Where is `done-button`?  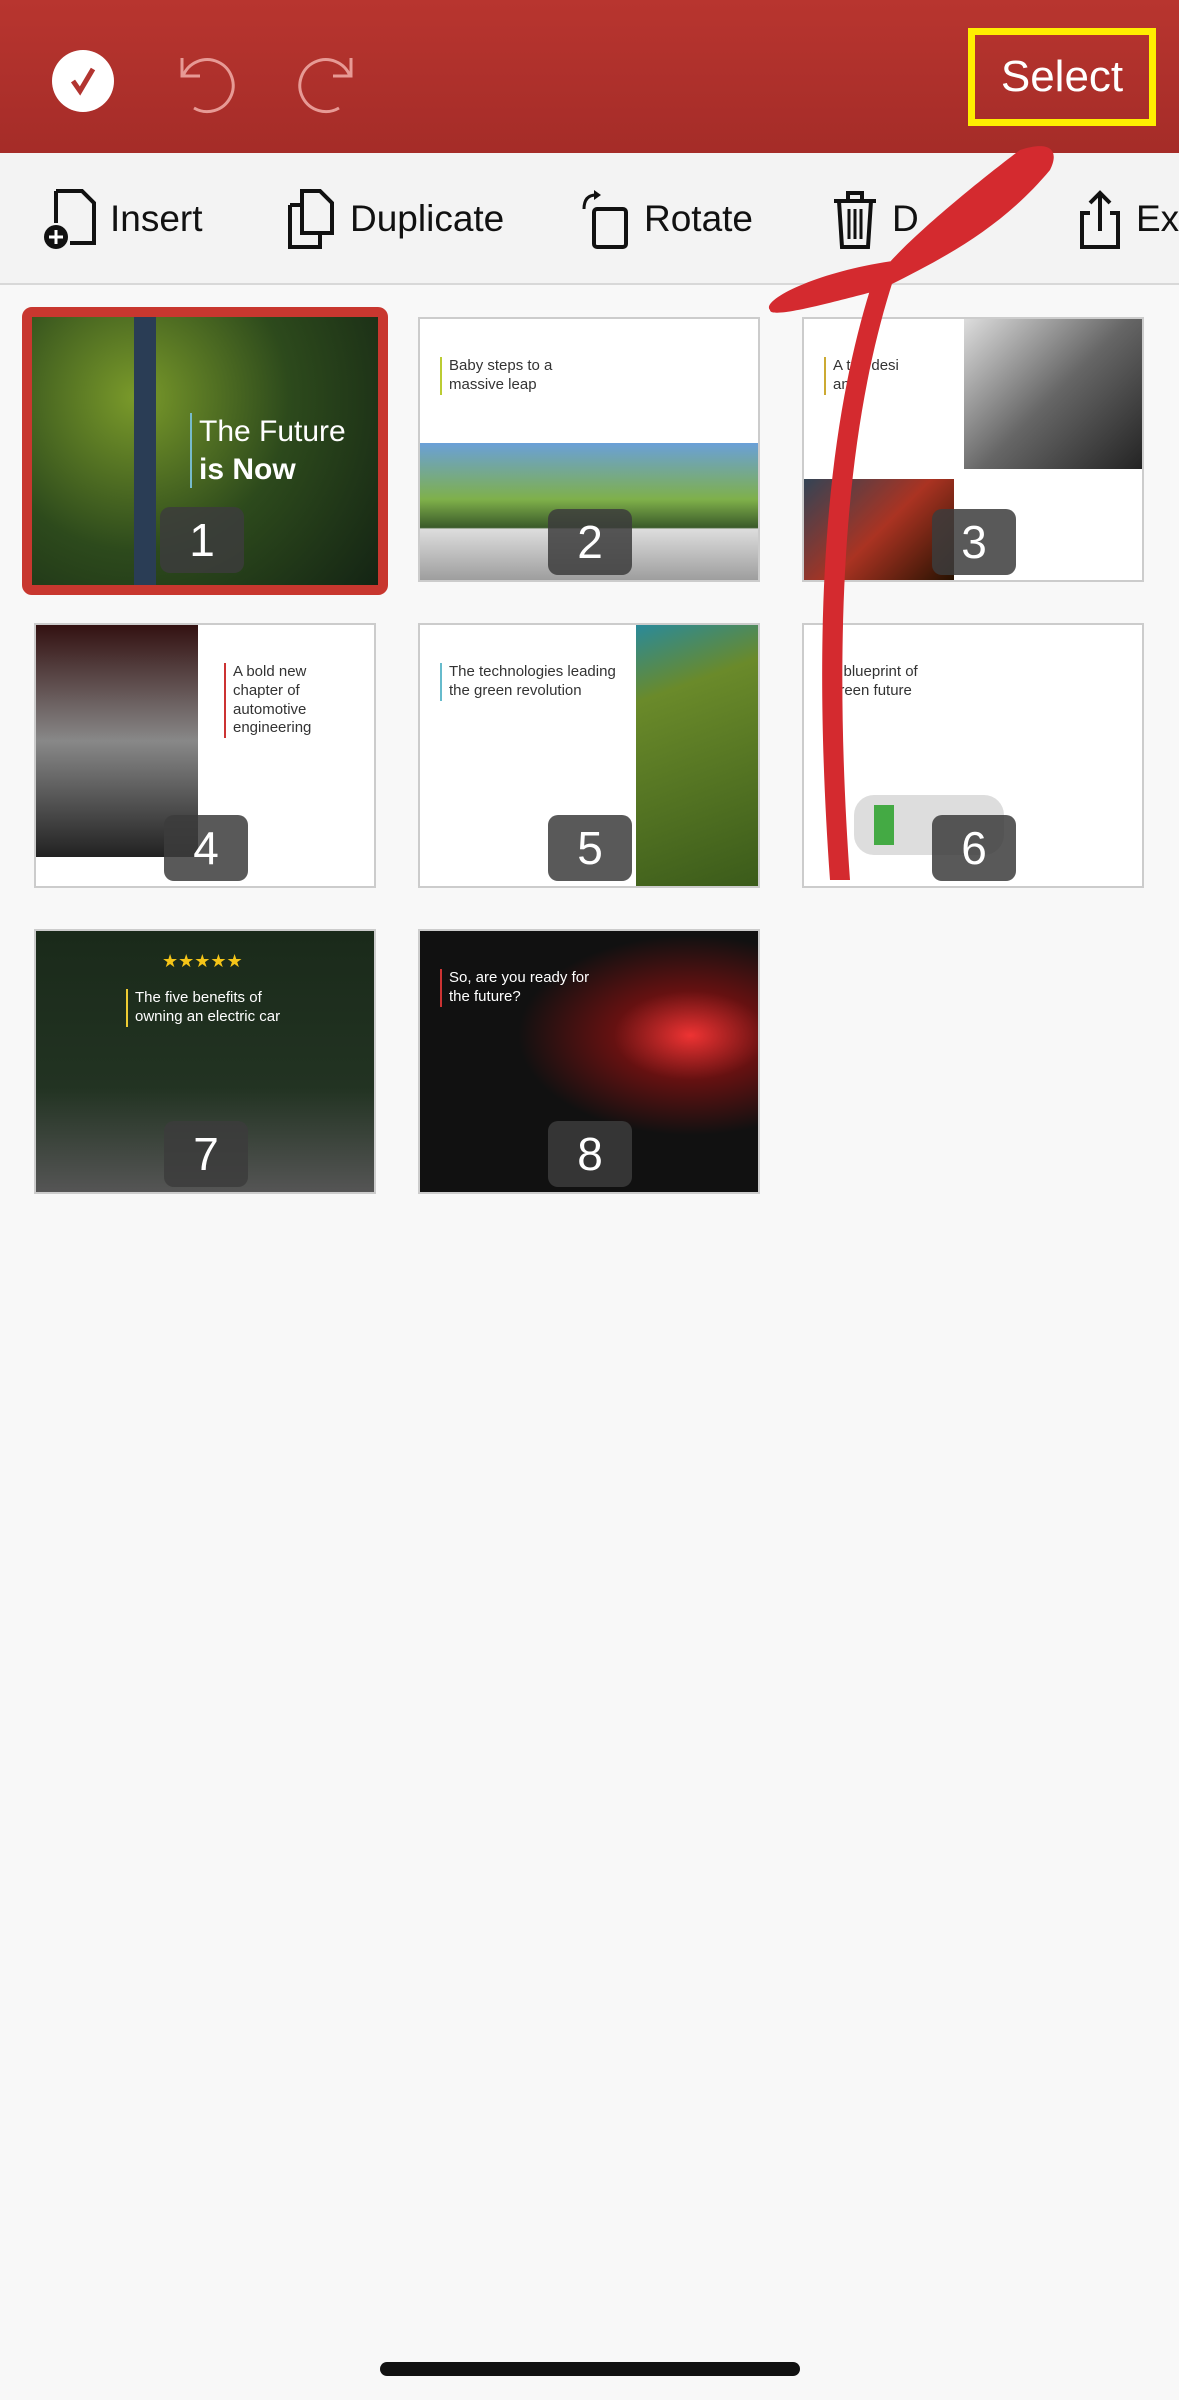 done-button is located at coordinates (83, 81).